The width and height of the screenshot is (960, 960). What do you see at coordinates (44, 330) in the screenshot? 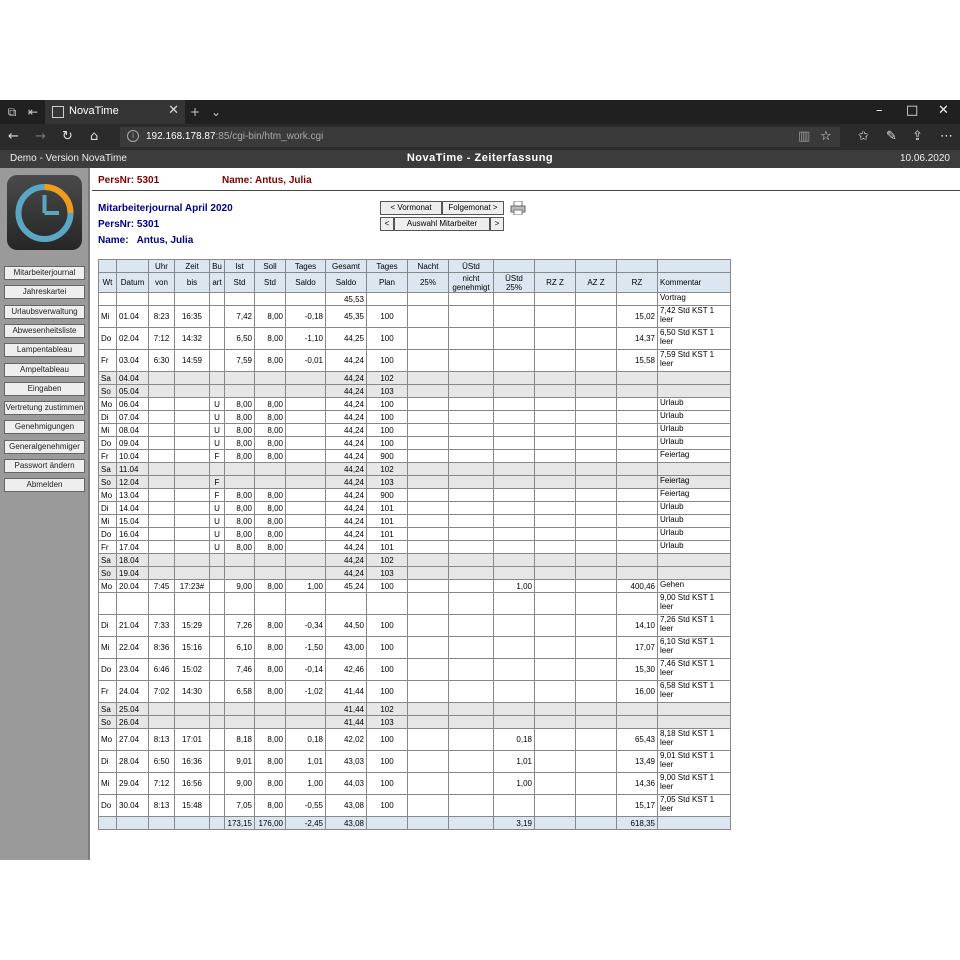
I see `sidebar-item-3: Abwesenheitsliste` at bounding box center [44, 330].